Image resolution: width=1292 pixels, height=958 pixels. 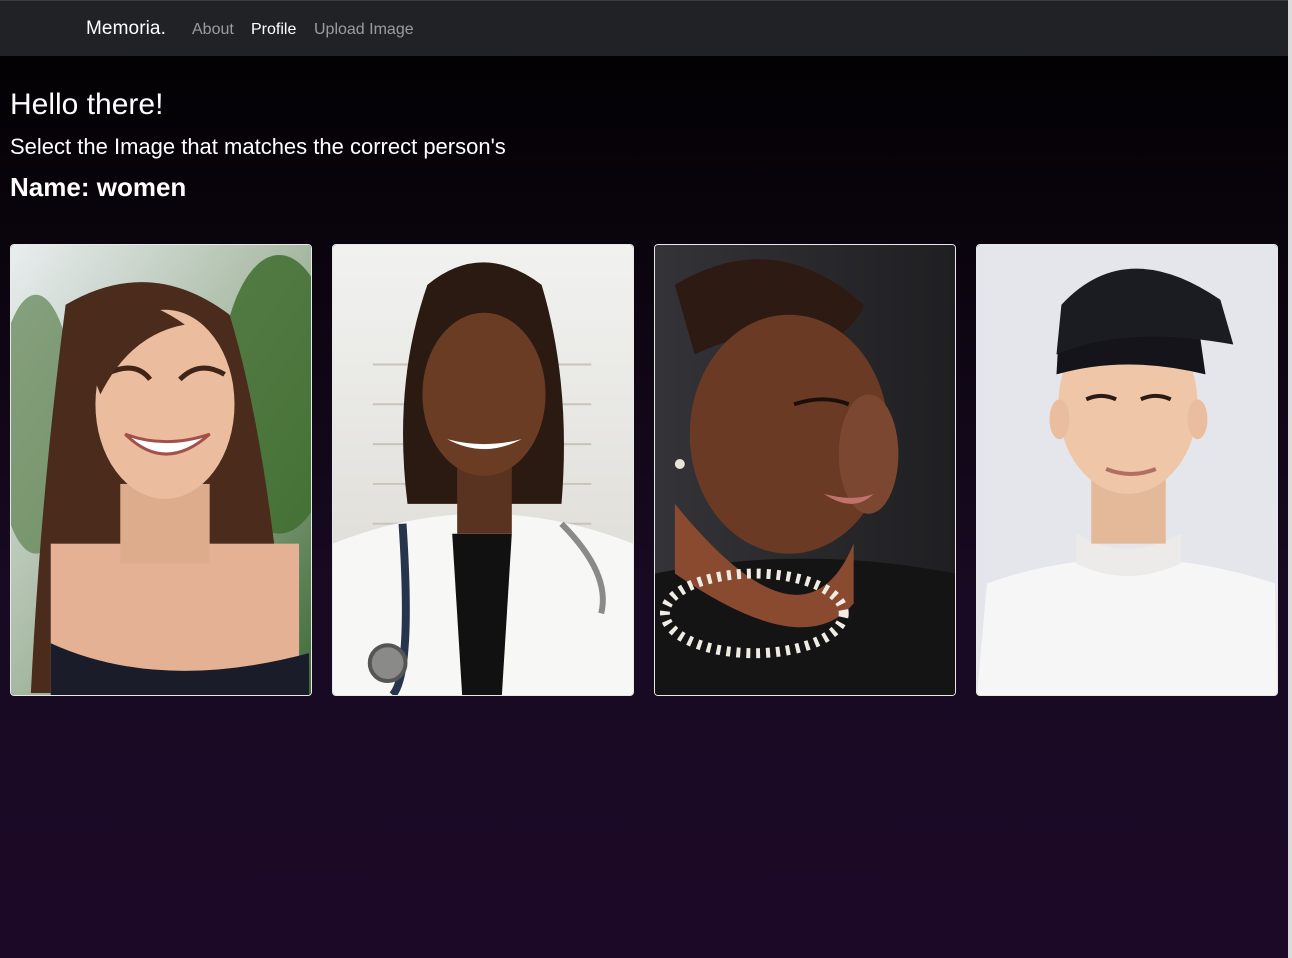 What do you see at coordinates (273, 30) in the screenshot?
I see `nav-link-profile: Profile` at bounding box center [273, 30].